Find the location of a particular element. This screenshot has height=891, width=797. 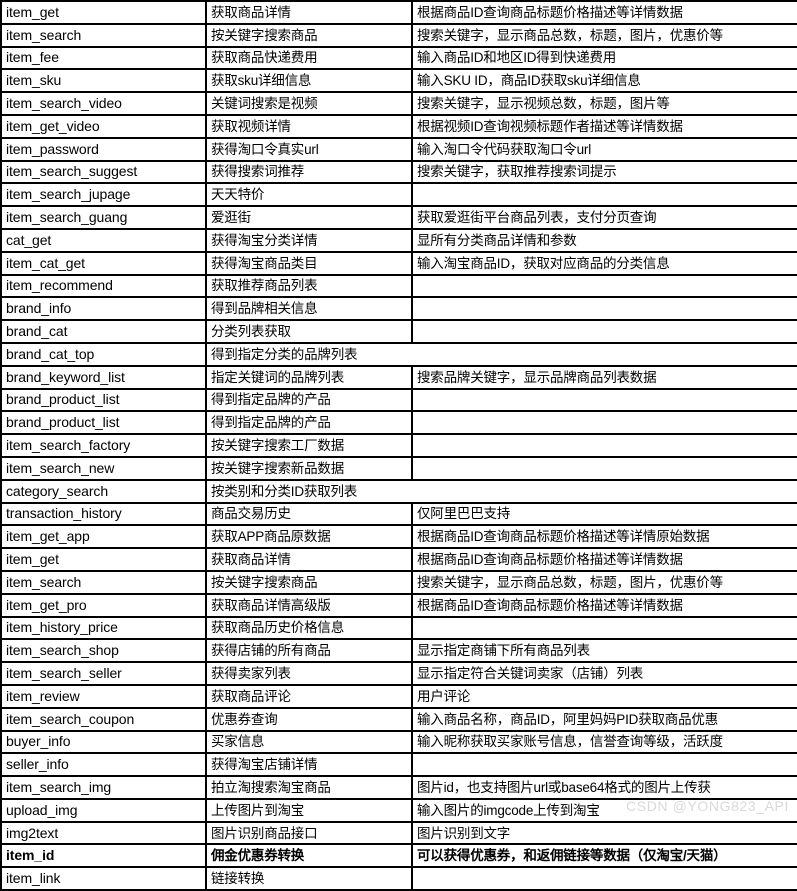

table-row: item_search_jupage 天天特价 is located at coordinates (398, 195).